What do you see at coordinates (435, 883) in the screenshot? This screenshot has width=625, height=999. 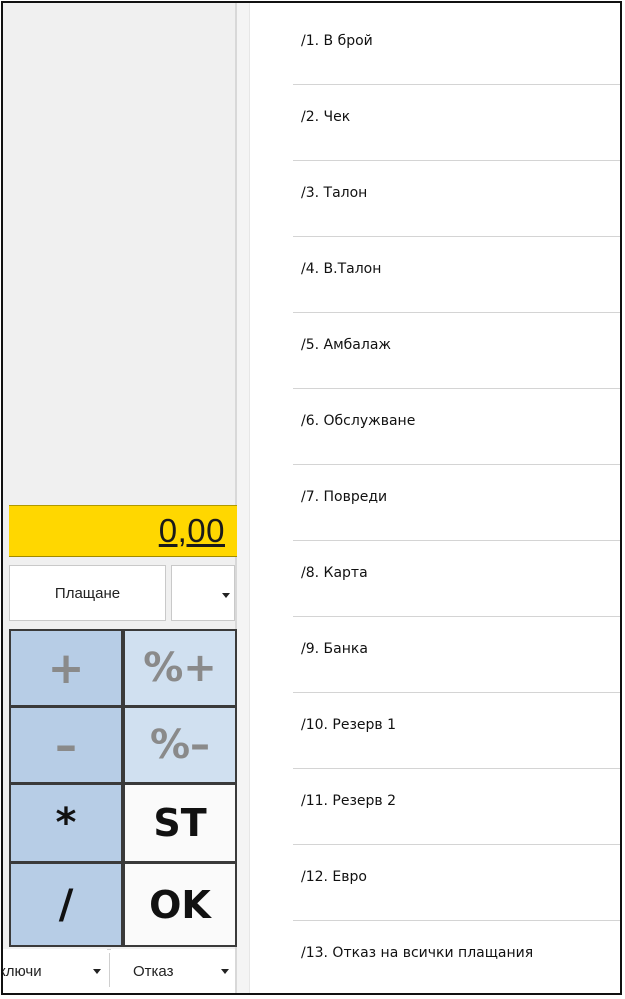 I see `menu-item: /12. Евро` at bounding box center [435, 883].